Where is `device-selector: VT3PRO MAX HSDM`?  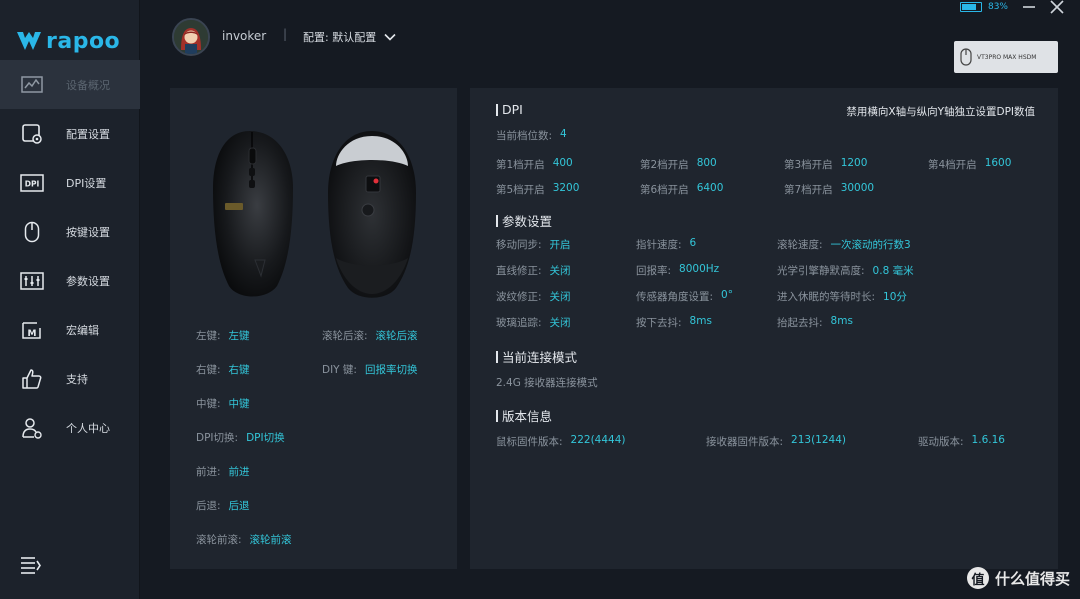
device-selector: VT3PRO MAX HSDM is located at coordinates (1006, 57).